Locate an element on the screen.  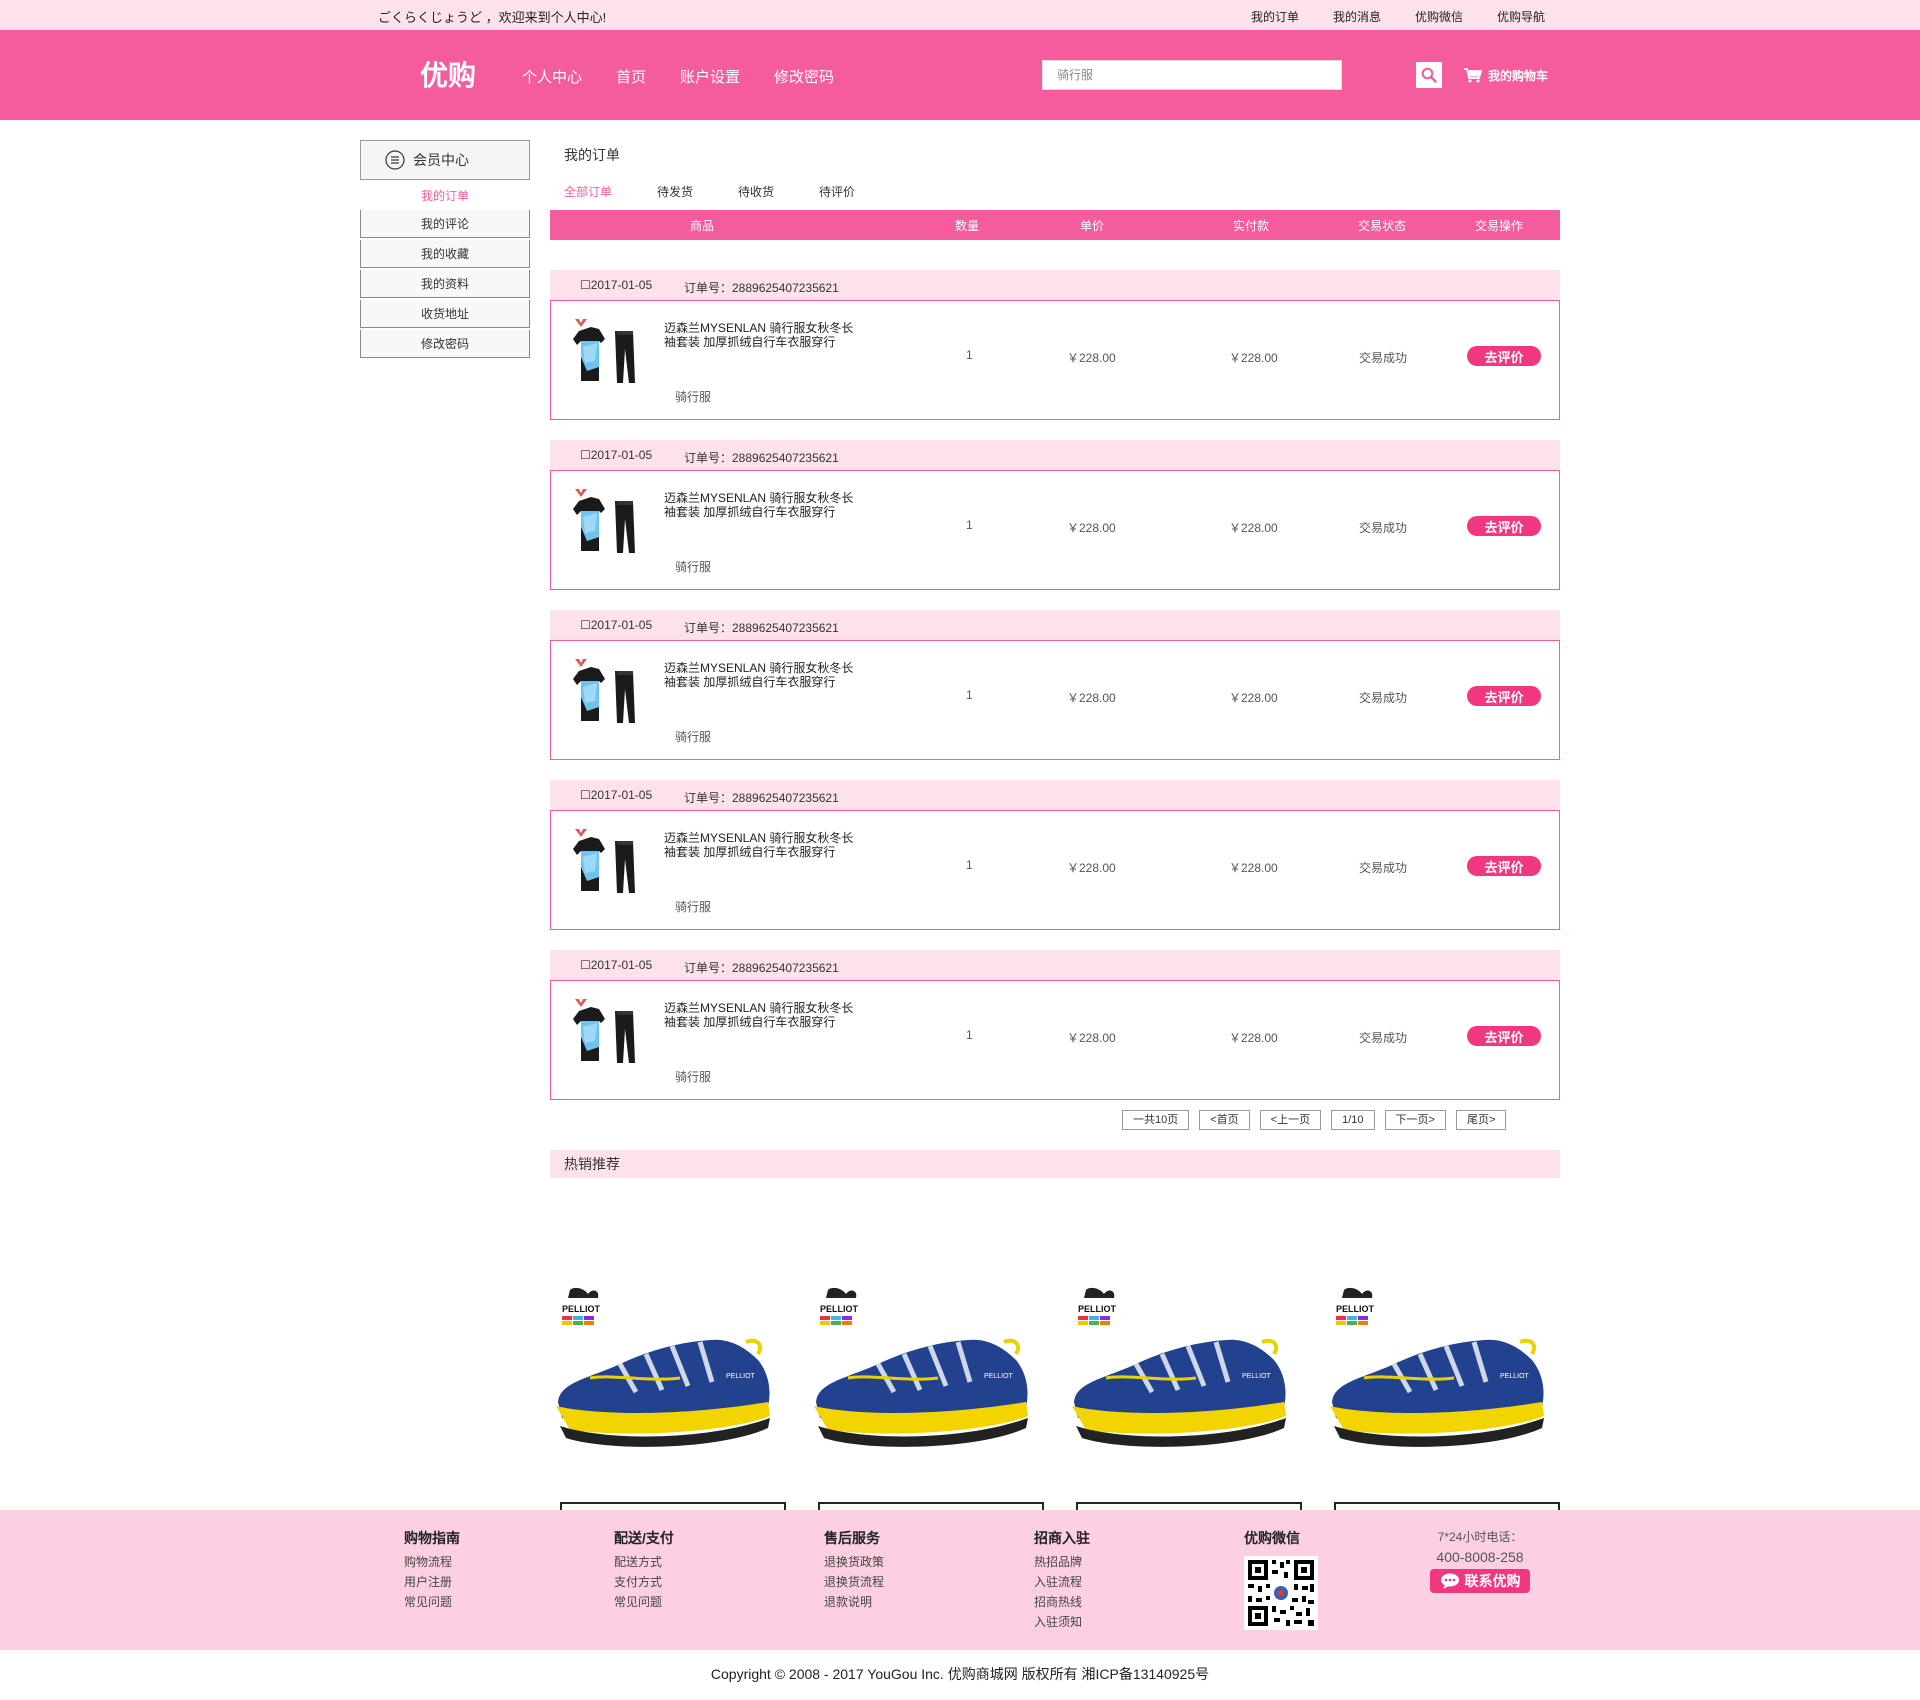
order-quantity: 1 is located at coordinates (969, 1035).